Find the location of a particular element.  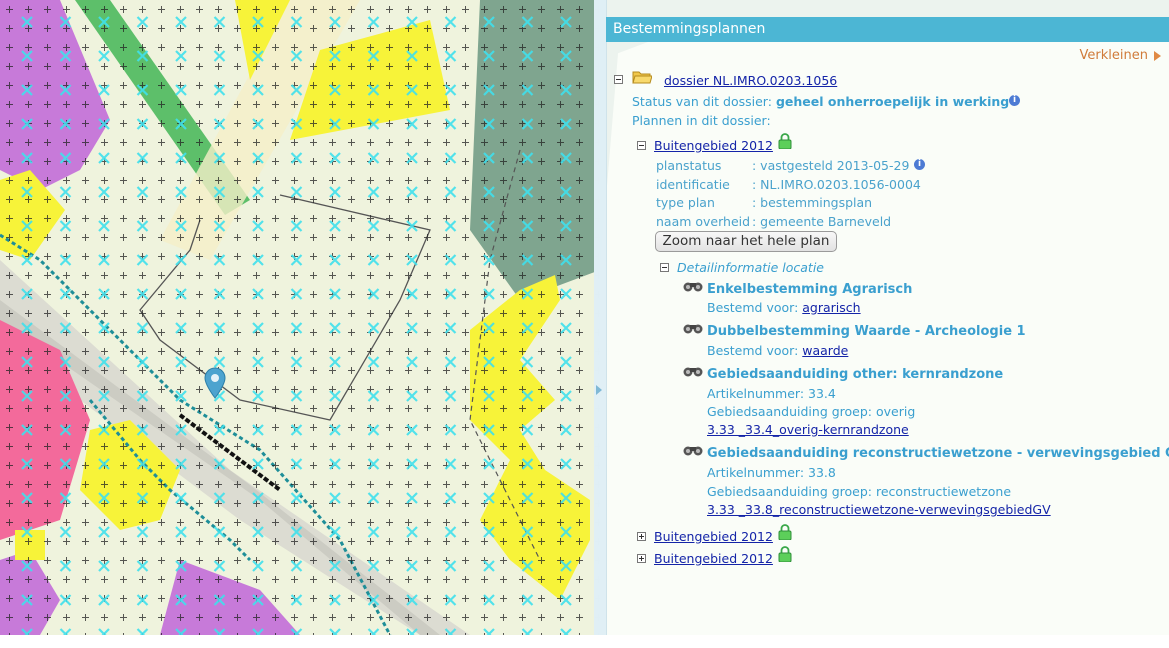

collapse-detail-toggle is located at coordinates (664, 267).